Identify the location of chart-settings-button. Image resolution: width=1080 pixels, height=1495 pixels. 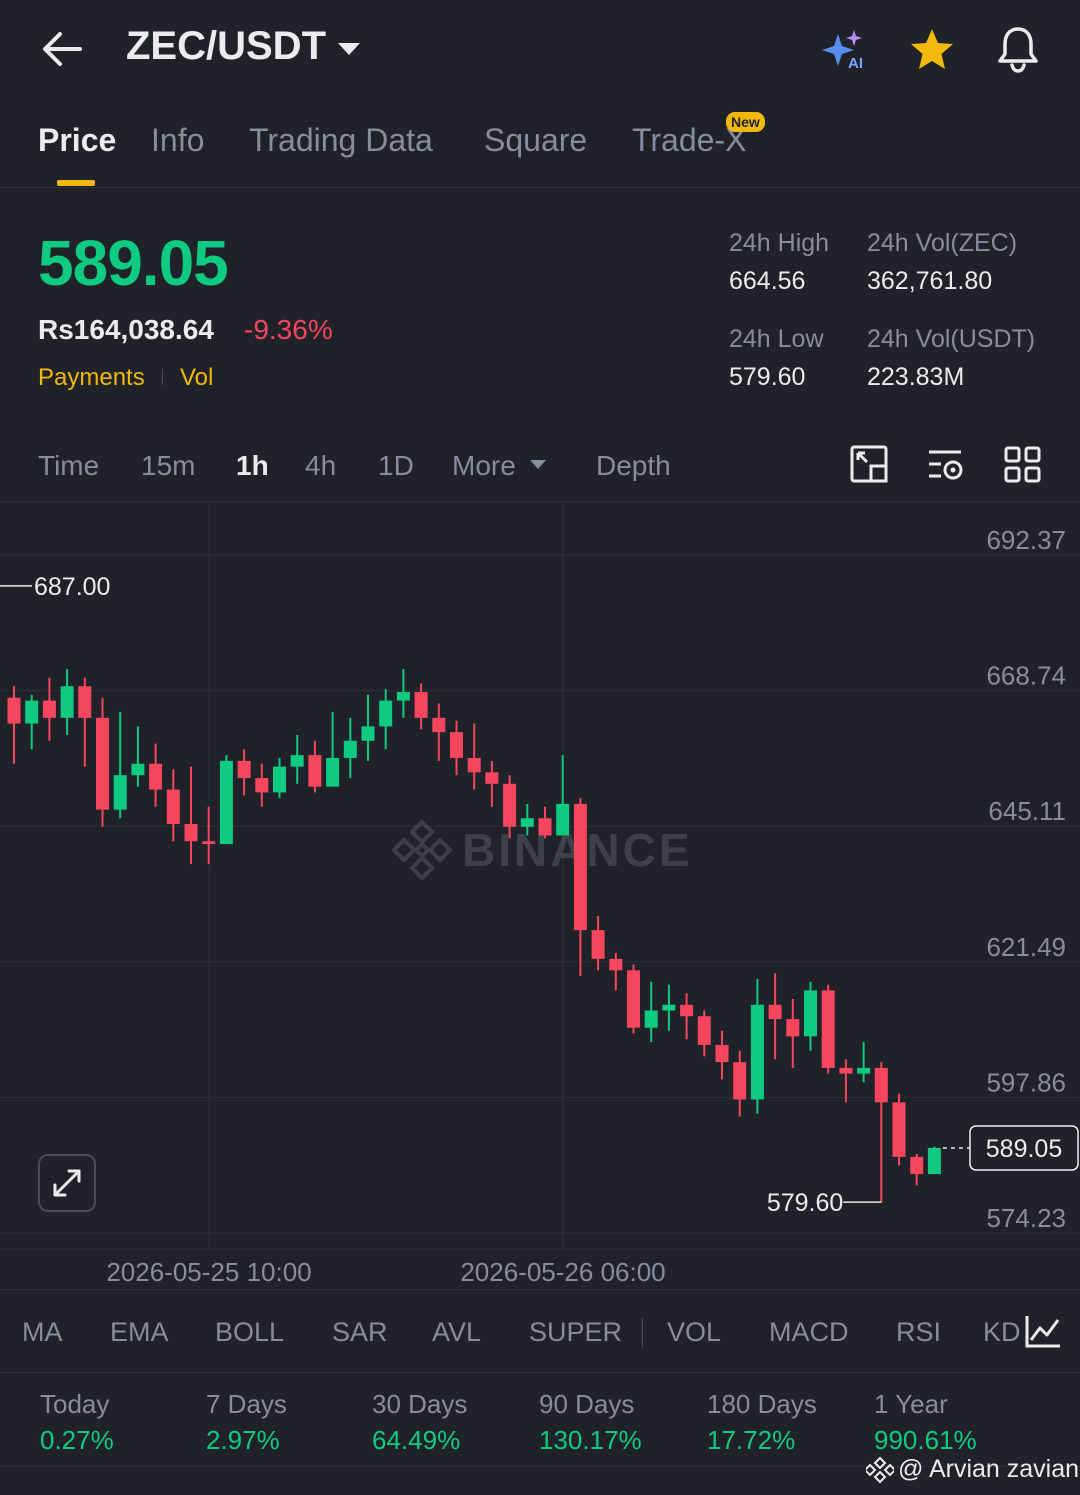
(946, 465).